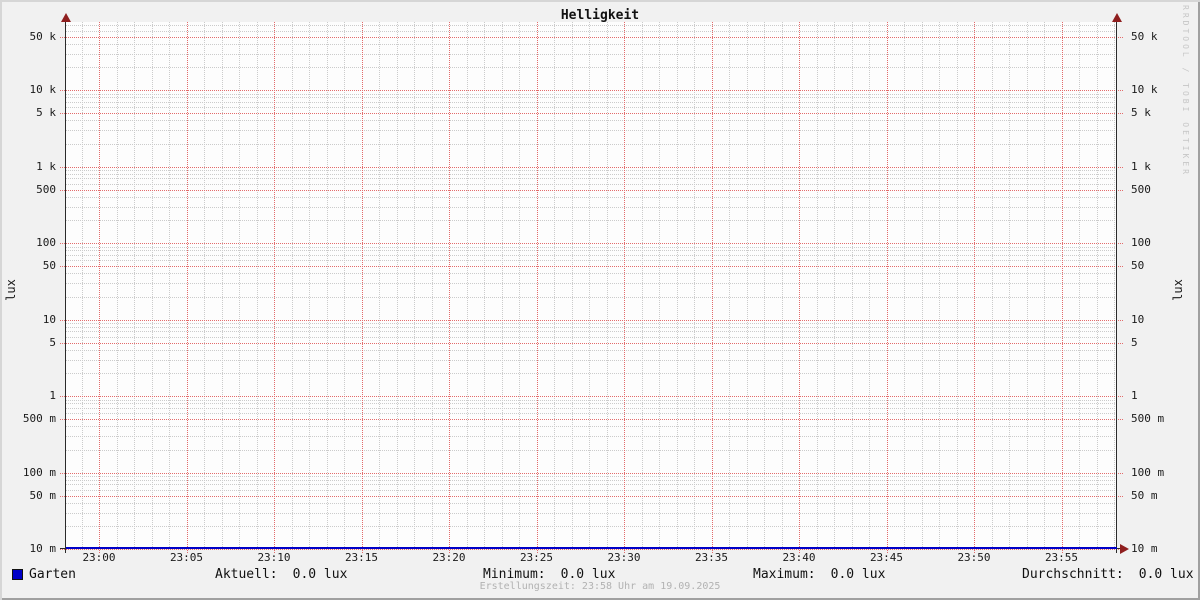  I want to click on y-tick-label: 10, so click(1138, 319).